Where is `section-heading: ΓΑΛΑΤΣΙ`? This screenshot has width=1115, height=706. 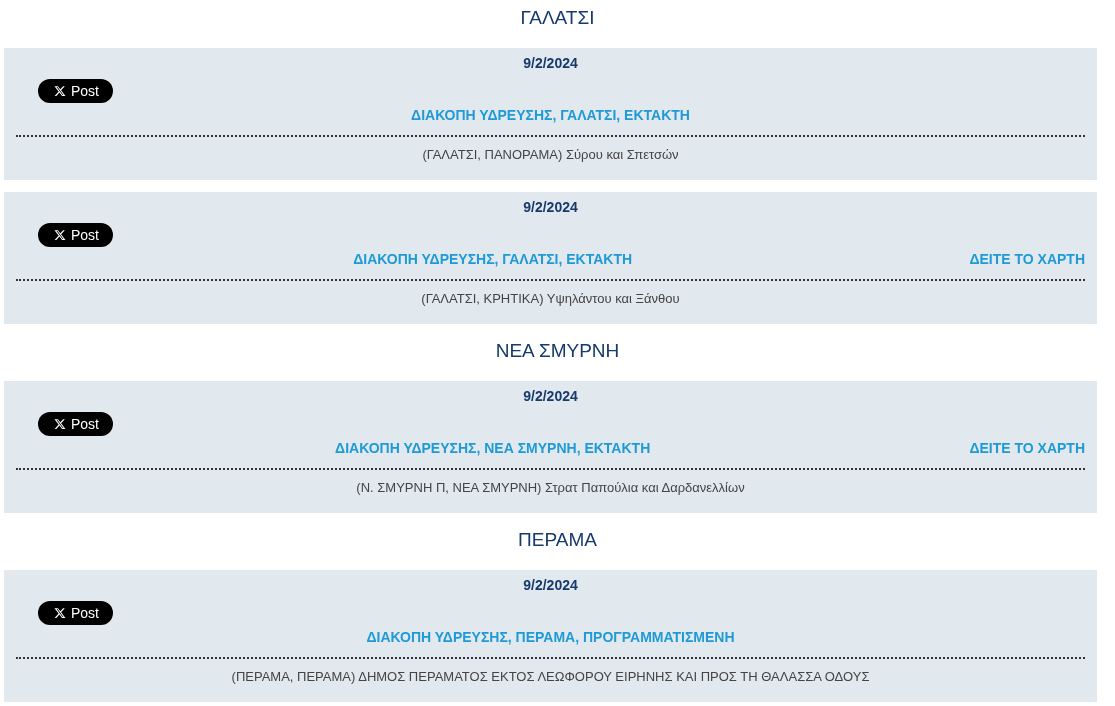
section-heading: ΓΑΛΑΤΣΙ is located at coordinates (557, 18).